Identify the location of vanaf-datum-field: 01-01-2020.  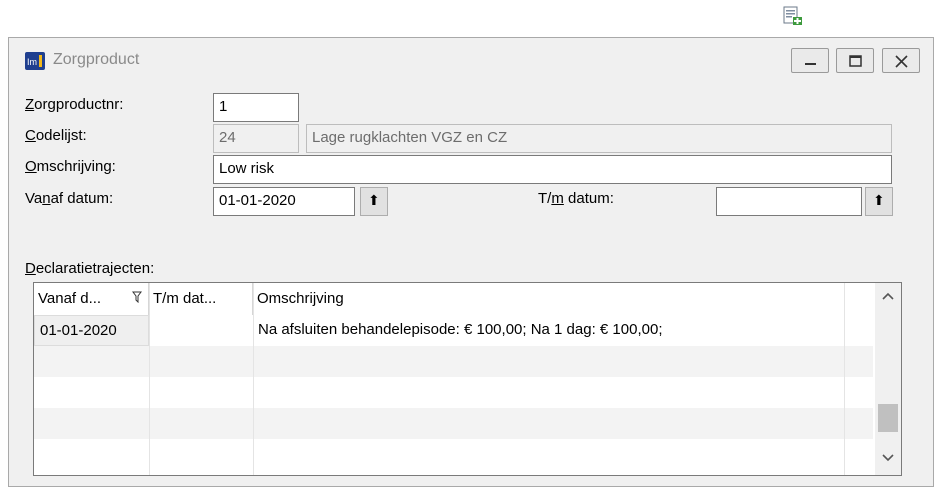
(284, 201).